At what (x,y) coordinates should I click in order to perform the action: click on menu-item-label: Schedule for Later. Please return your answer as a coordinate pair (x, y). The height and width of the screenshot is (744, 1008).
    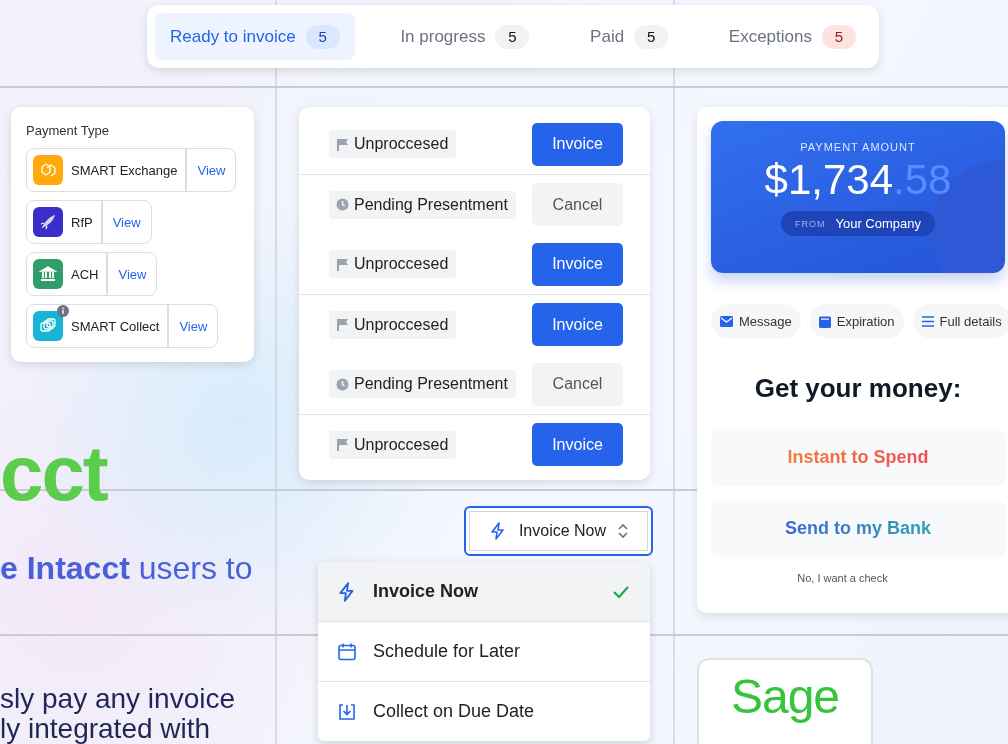
    Looking at the image, I should click on (447, 651).